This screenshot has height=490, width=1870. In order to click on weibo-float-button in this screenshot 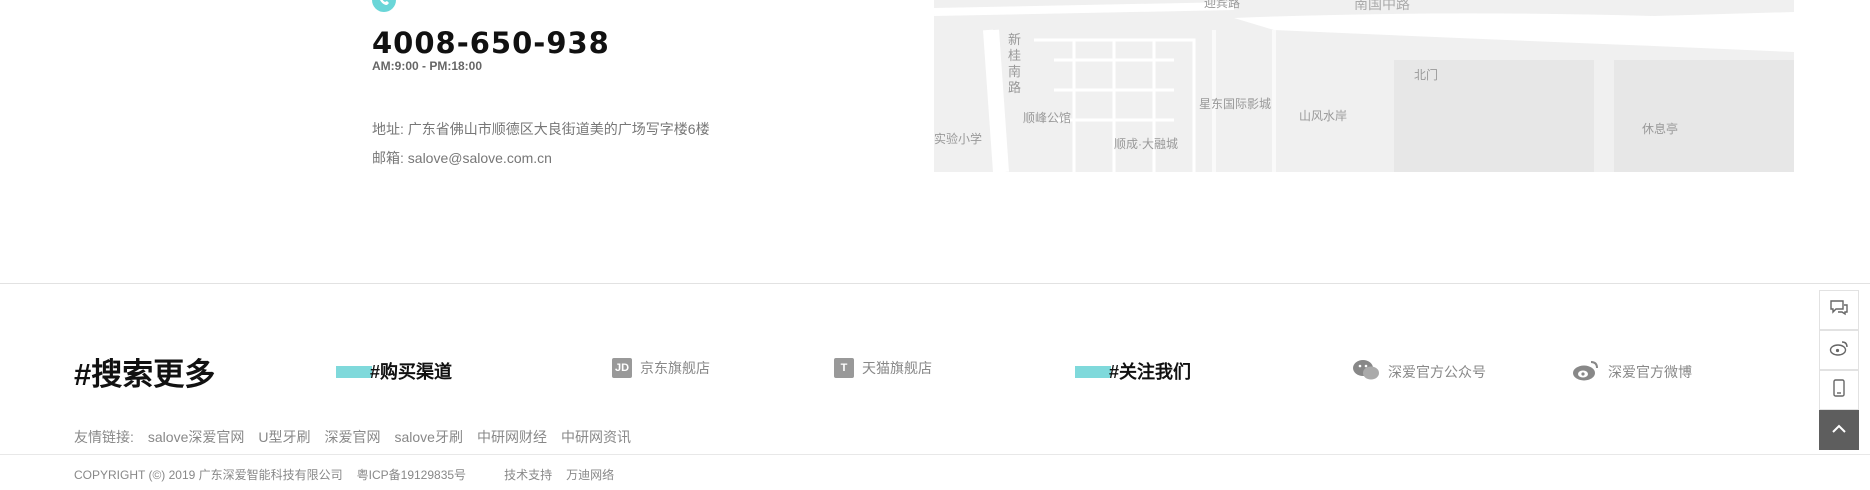, I will do `click(1839, 350)`.